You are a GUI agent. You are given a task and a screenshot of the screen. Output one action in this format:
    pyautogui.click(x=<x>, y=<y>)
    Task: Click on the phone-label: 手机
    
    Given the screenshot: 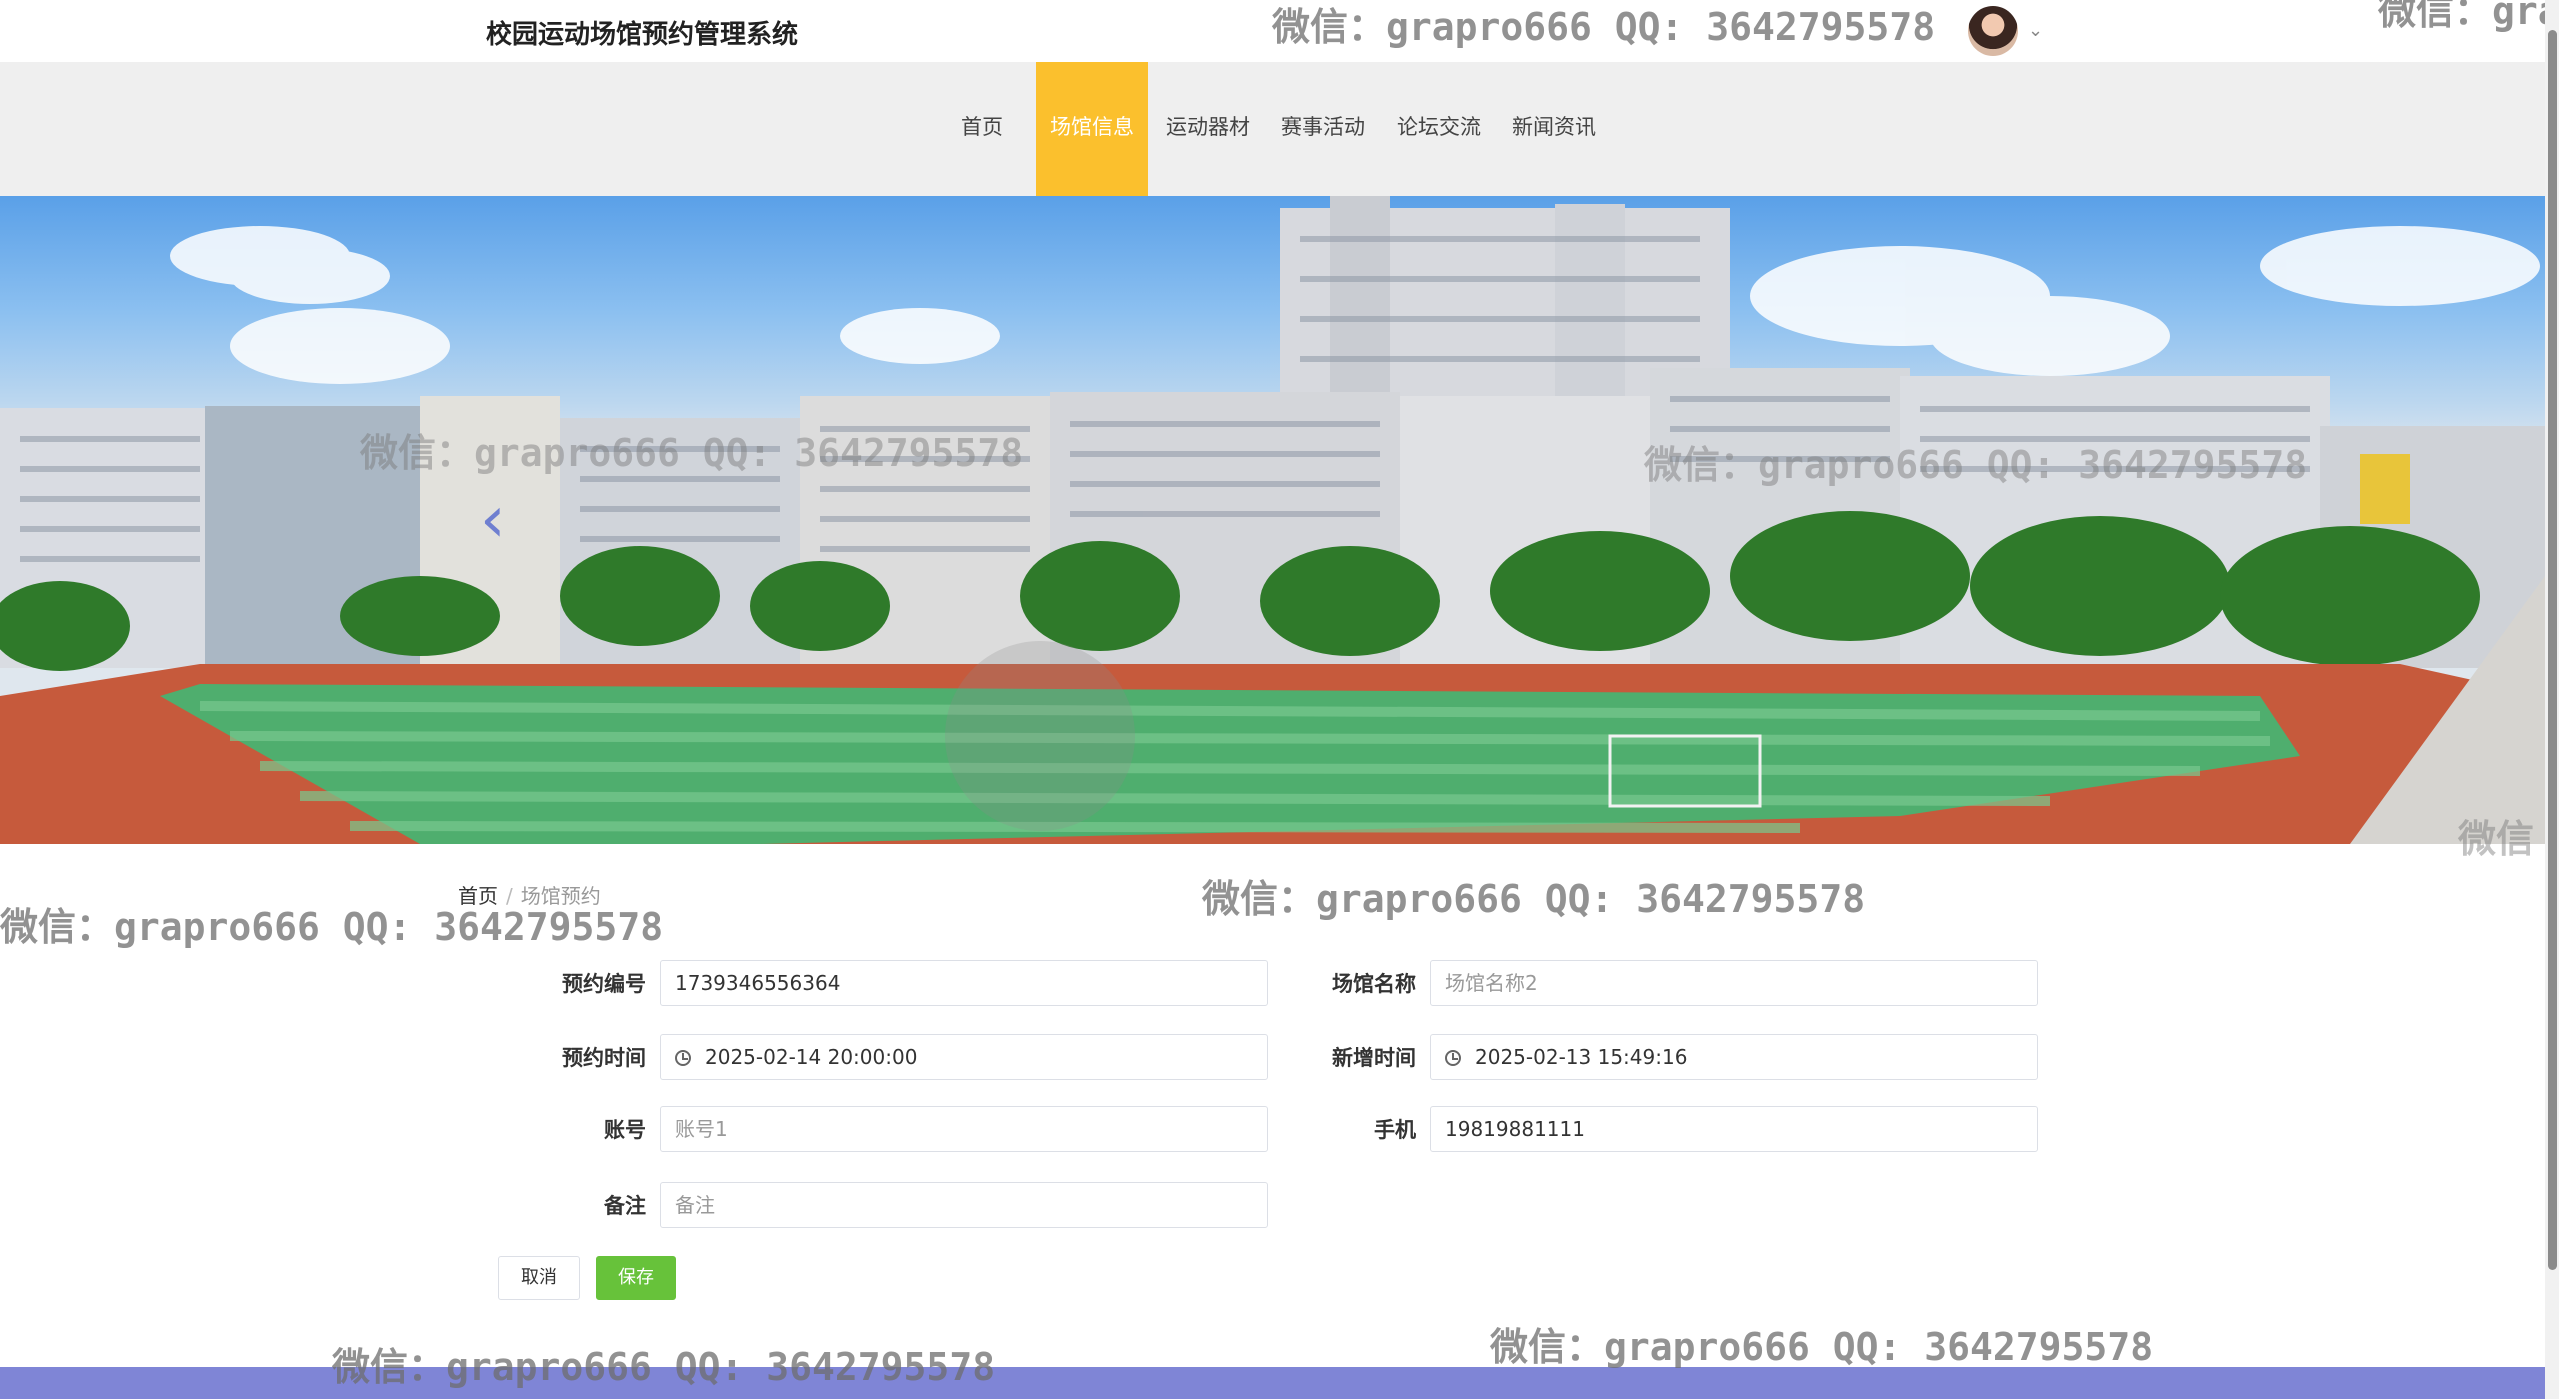 What is the action you would take?
    pyautogui.click(x=1395, y=1130)
    